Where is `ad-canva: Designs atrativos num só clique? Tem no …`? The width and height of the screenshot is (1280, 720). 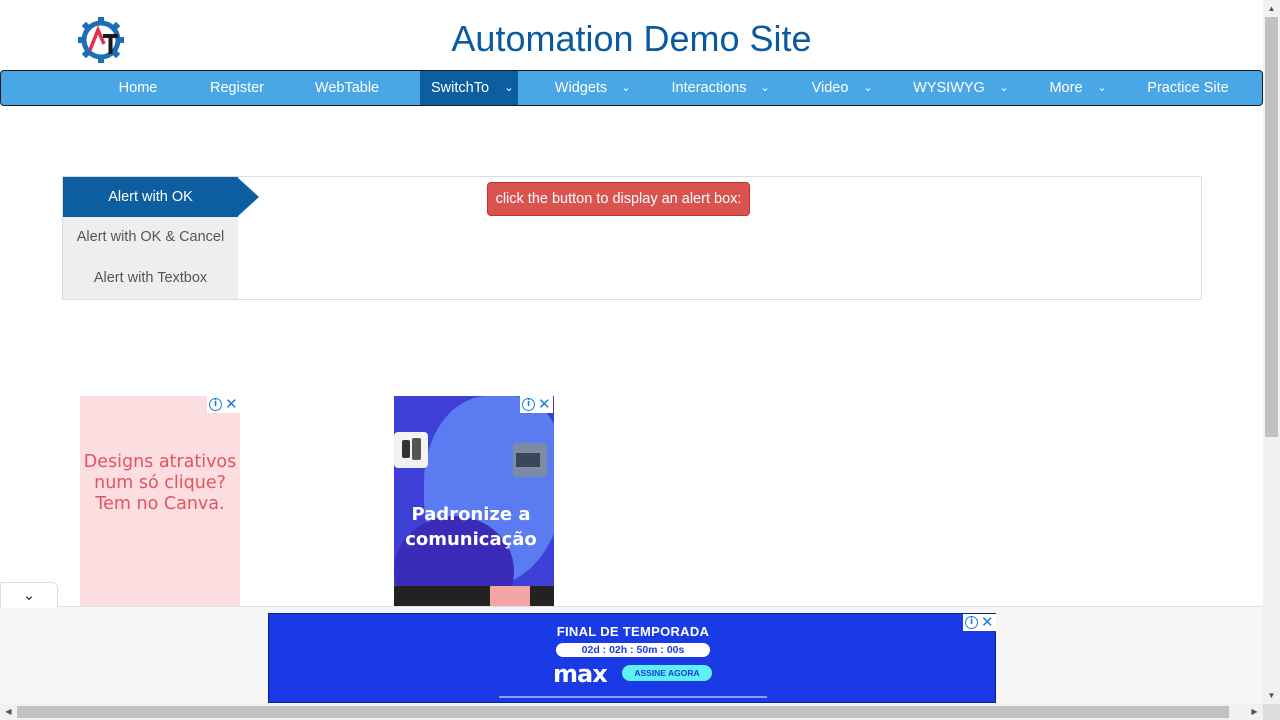 ad-canva: Designs atrativos num só clique? Tem no … is located at coordinates (160, 502).